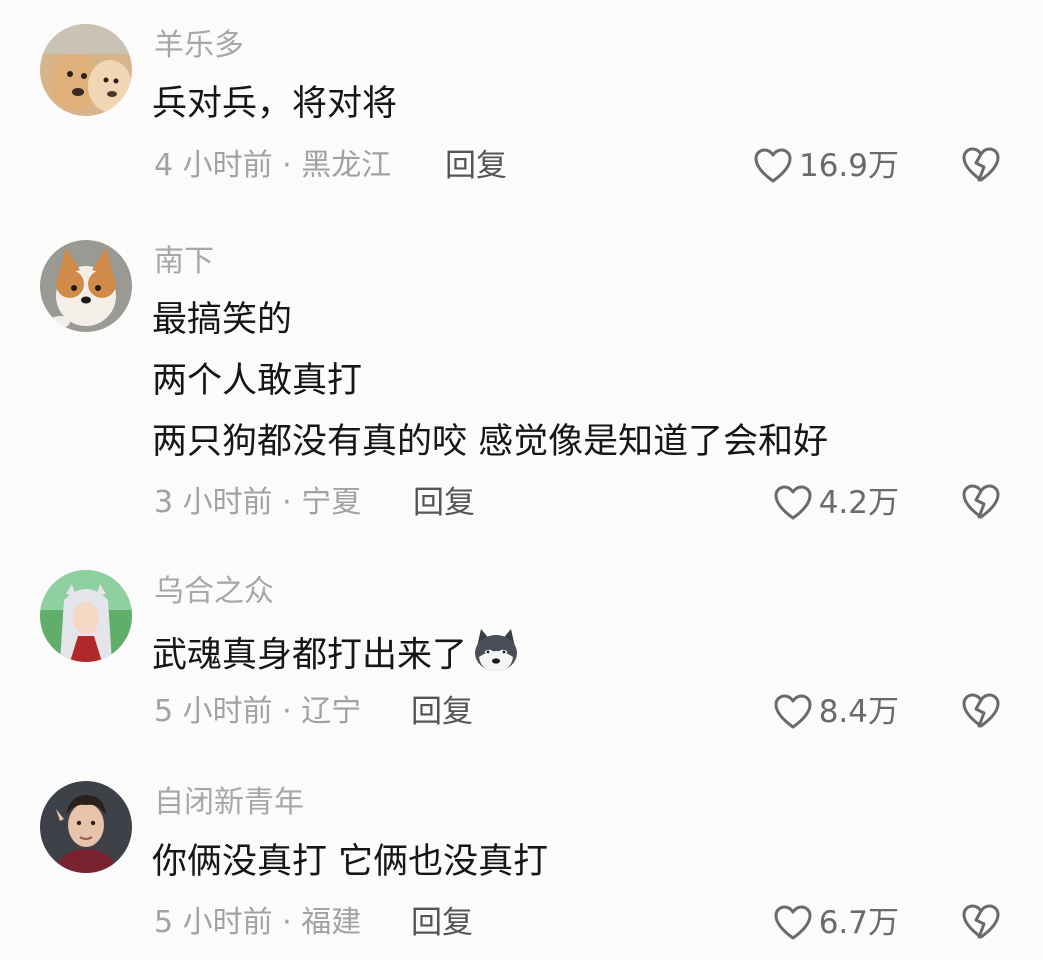 The image size is (1043, 960). Describe the element at coordinates (222, 320) in the screenshot. I see `comment-text: 最搞笑的` at that location.